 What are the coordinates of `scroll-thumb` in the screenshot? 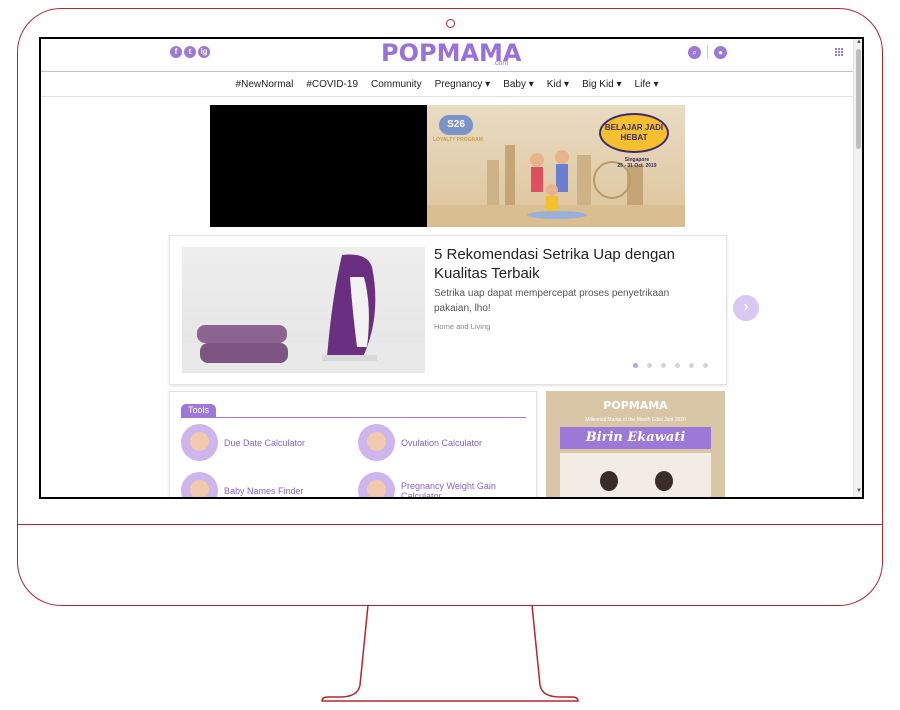 It's located at (858, 99).